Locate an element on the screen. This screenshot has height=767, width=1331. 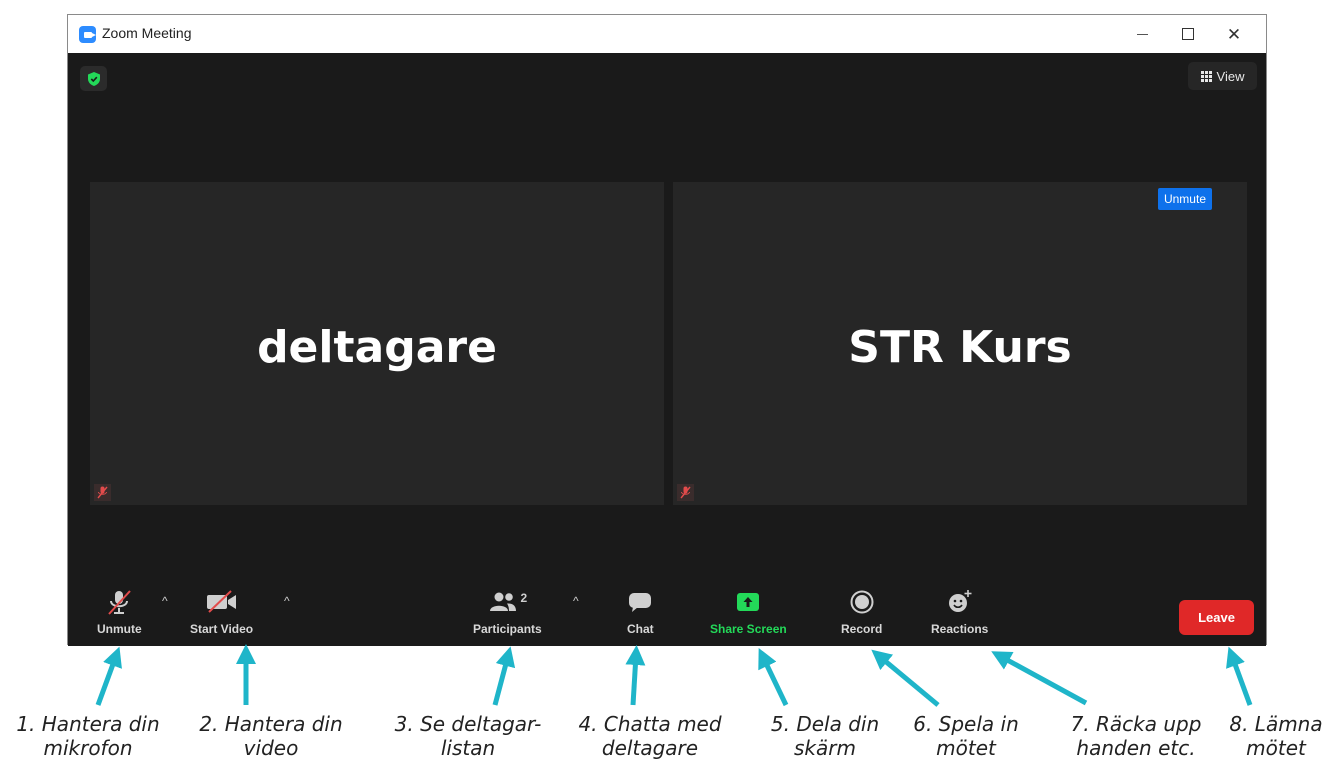
annotation-3: 3. Se deltagar-listan is located at coordinates (468, 736).